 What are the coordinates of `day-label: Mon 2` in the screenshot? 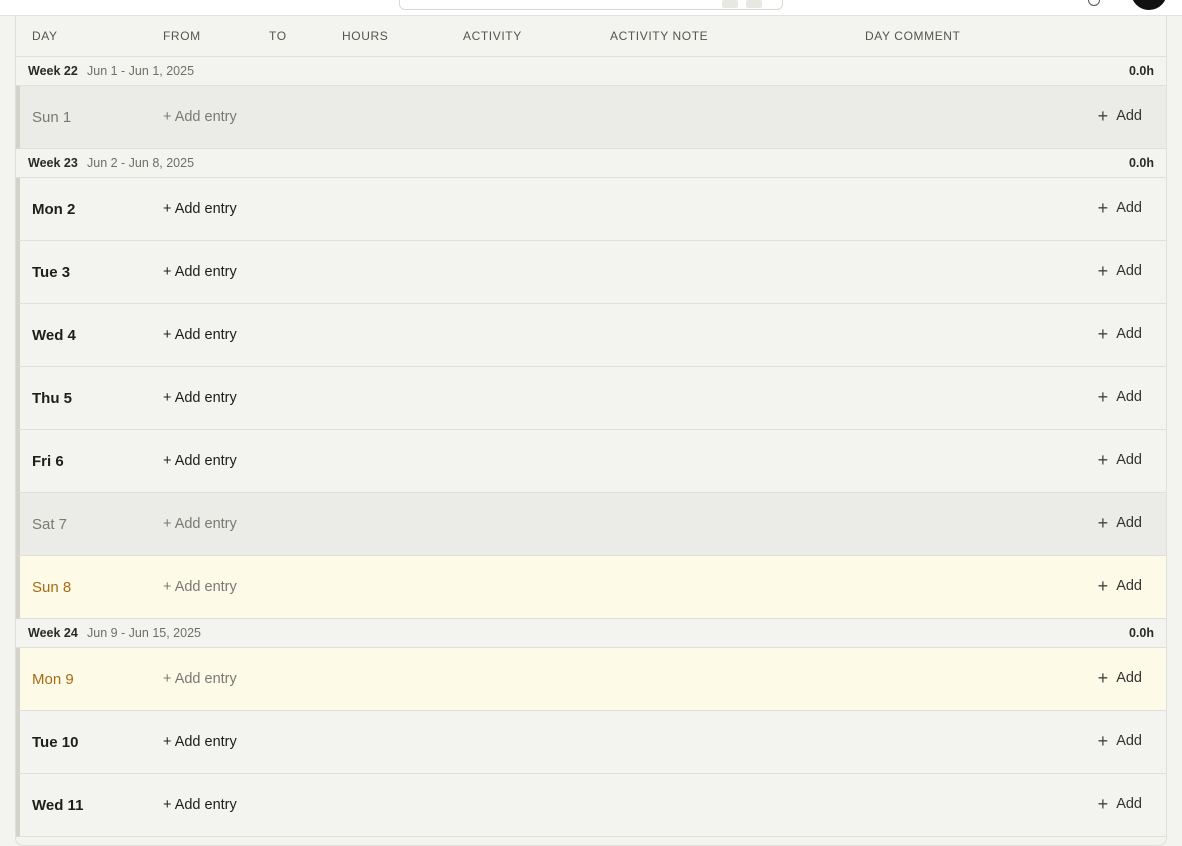 It's located at (54, 209).